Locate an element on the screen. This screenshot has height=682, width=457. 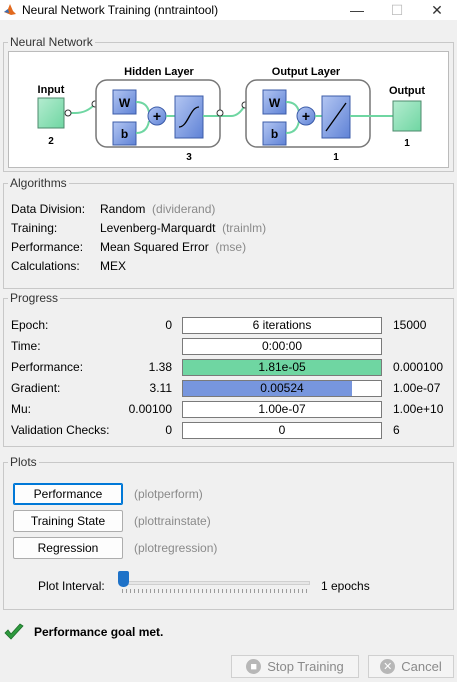
algorithm-value-text: Random is located at coordinates (123, 209).